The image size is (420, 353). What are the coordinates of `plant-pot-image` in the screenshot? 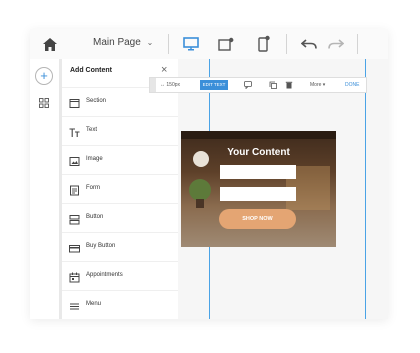 It's located at (200, 203).